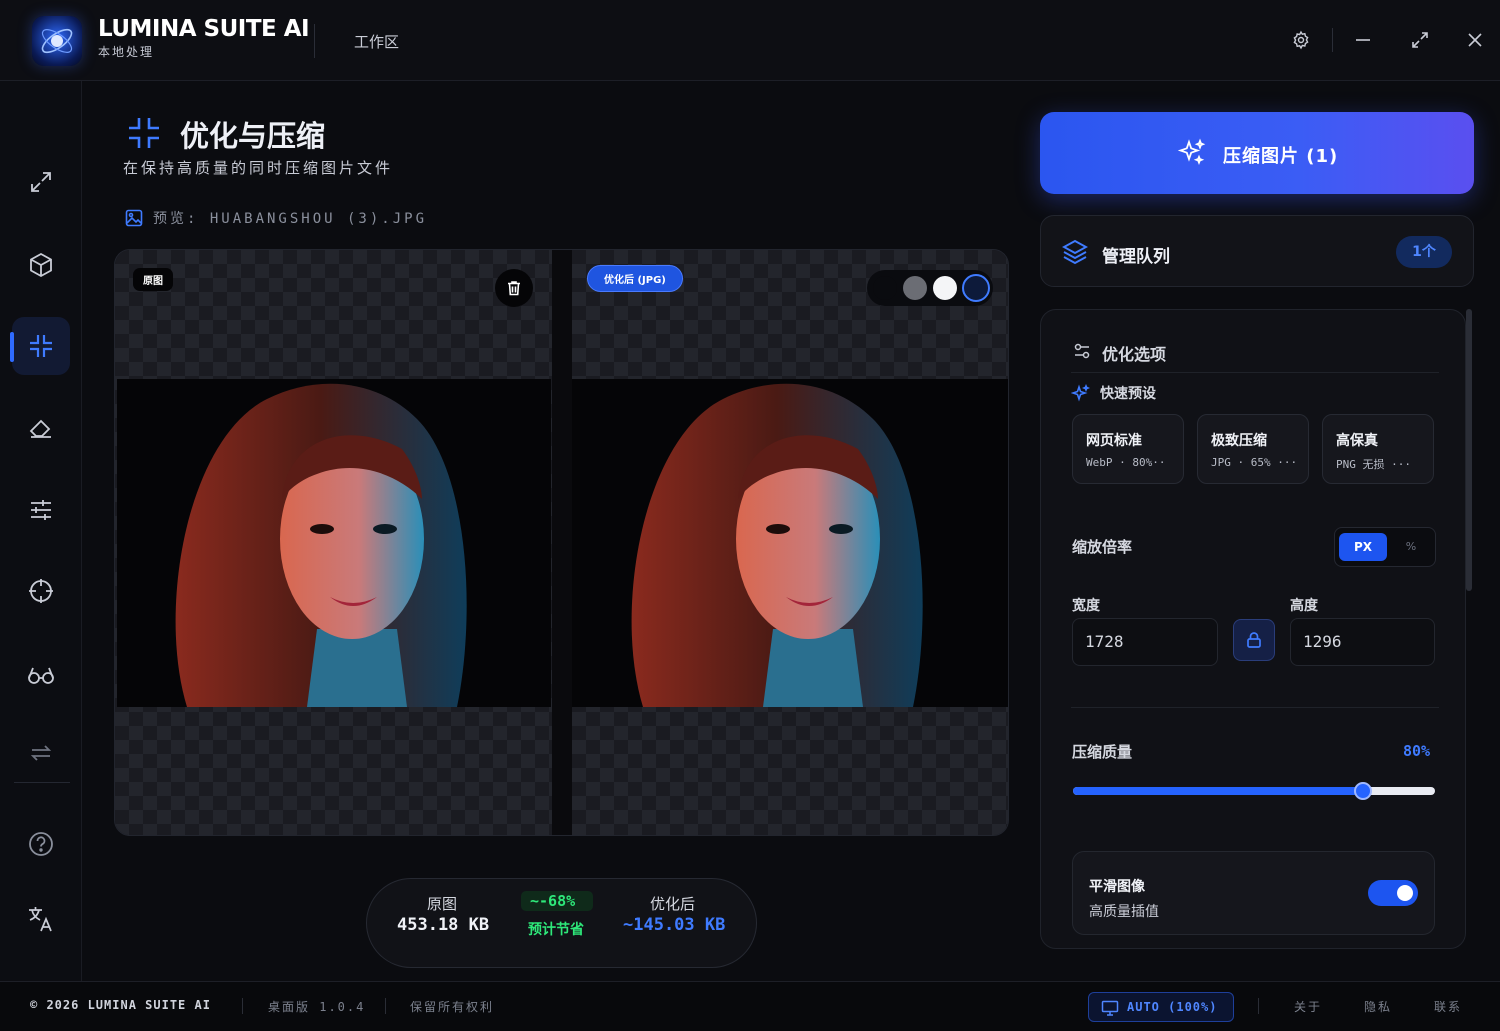  Describe the element at coordinates (1257, 251) in the screenshot. I see `manage-queue-button: 管理队列 1个` at that location.